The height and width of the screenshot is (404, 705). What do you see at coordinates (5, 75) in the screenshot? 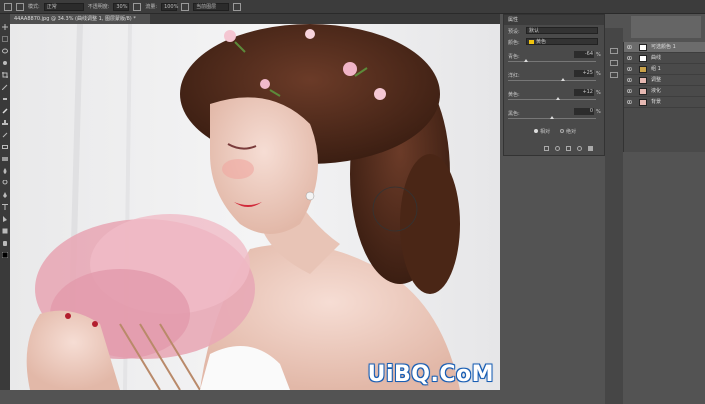
I see `crop-tool-icon` at bounding box center [5, 75].